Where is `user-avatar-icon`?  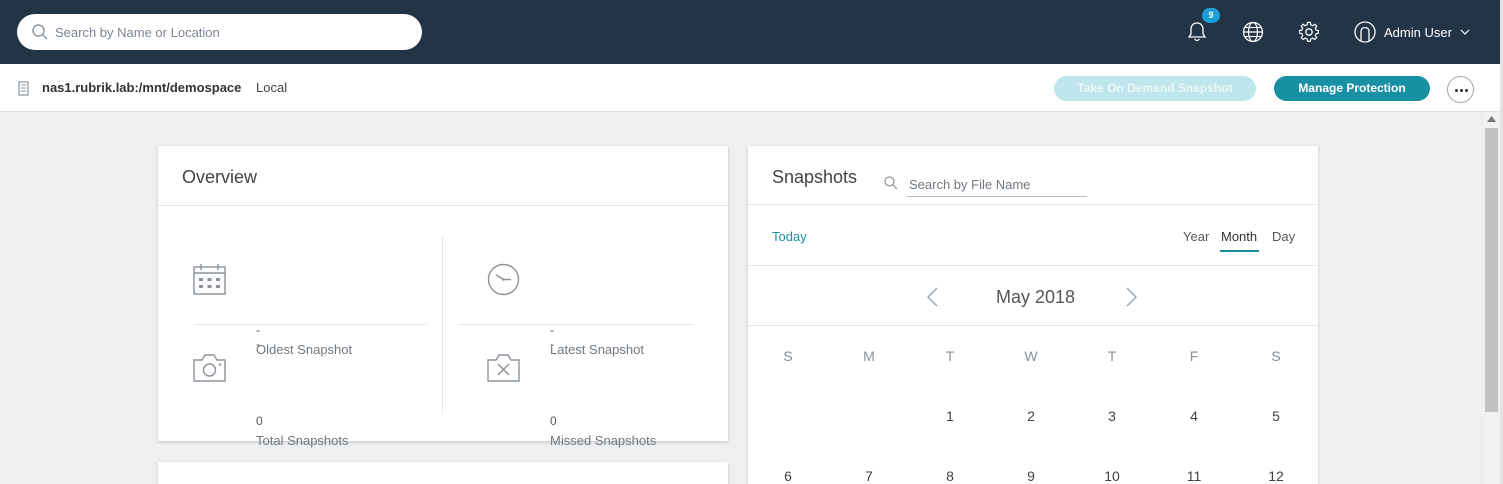 user-avatar-icon is located at coordinates (1365, 32).